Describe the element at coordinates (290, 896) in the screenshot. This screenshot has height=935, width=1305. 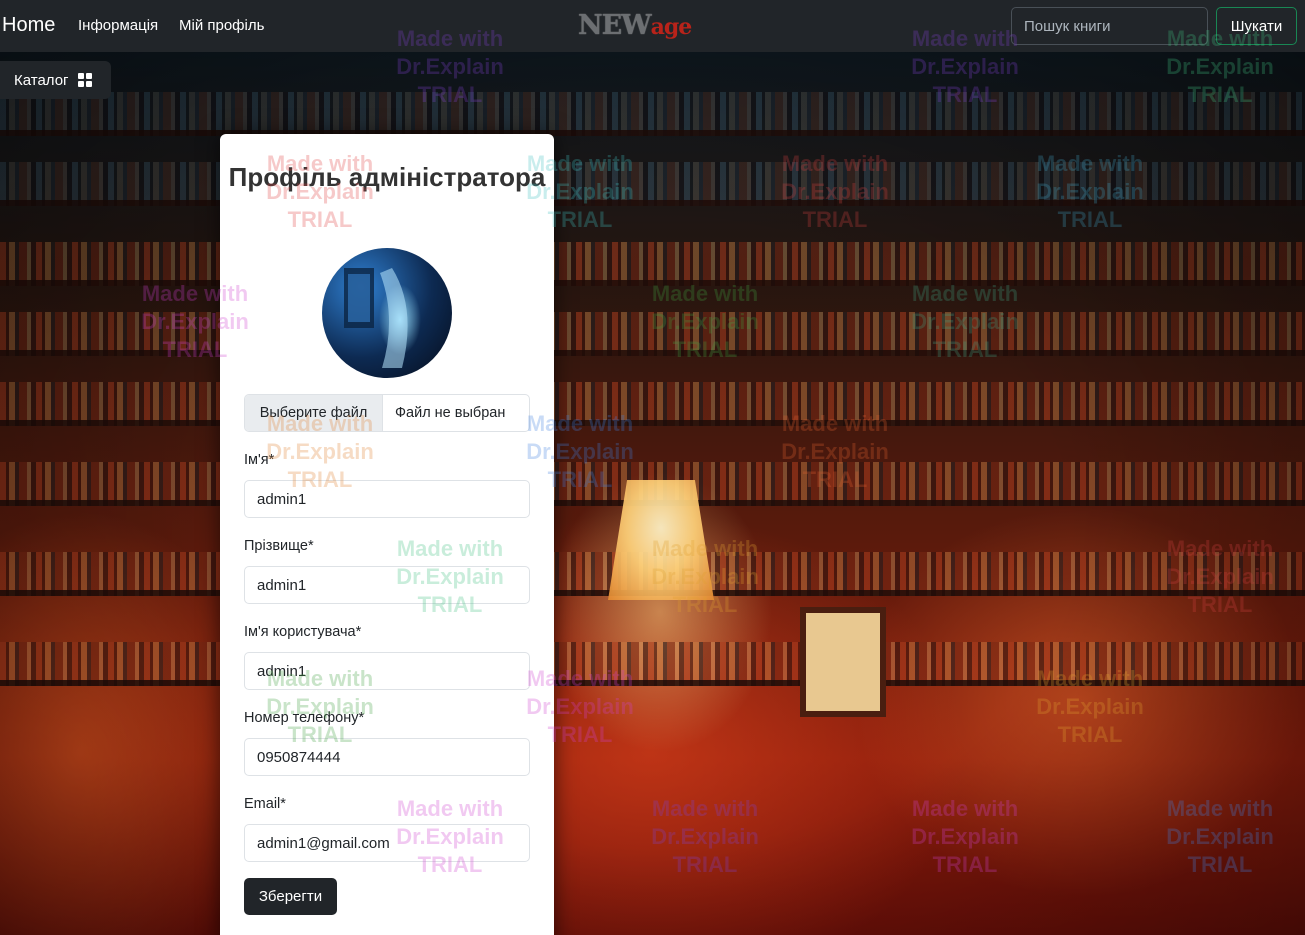
I see `save-button: Зберегти` at that location.